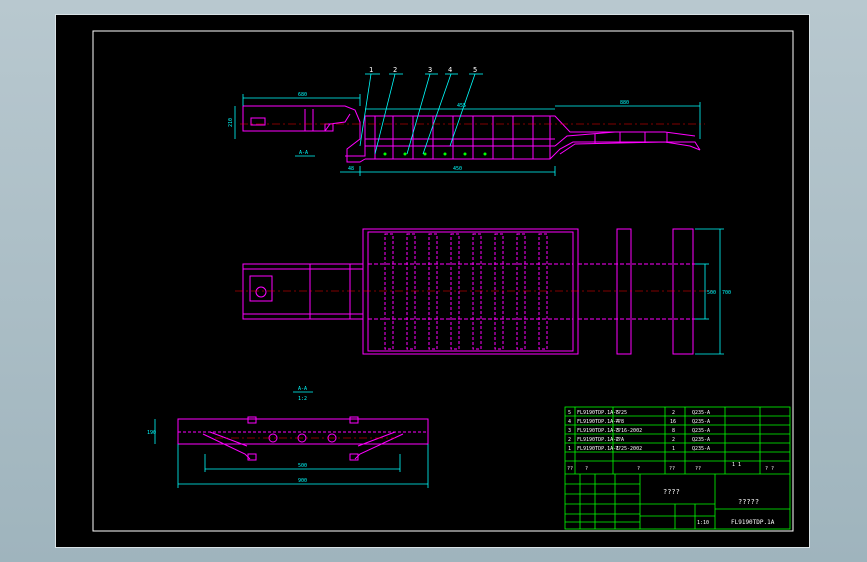 The image size is (867, 562). Describe the element at coordinates (598, 413) in the screenshot. I see `svg-text: FL9190TDP.1A-5` at that location.